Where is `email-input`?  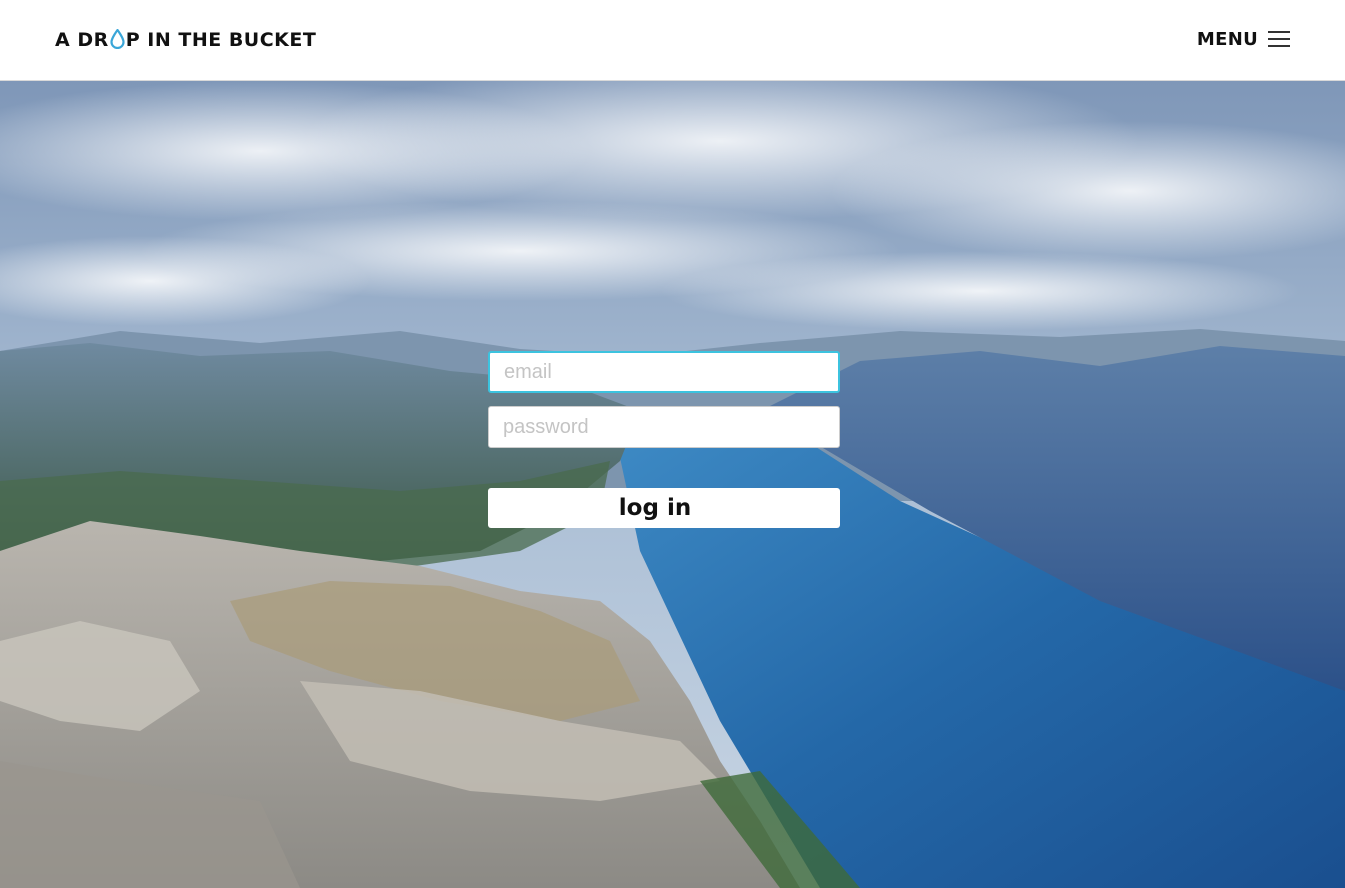 email-input is located at coordinates (664, 372).